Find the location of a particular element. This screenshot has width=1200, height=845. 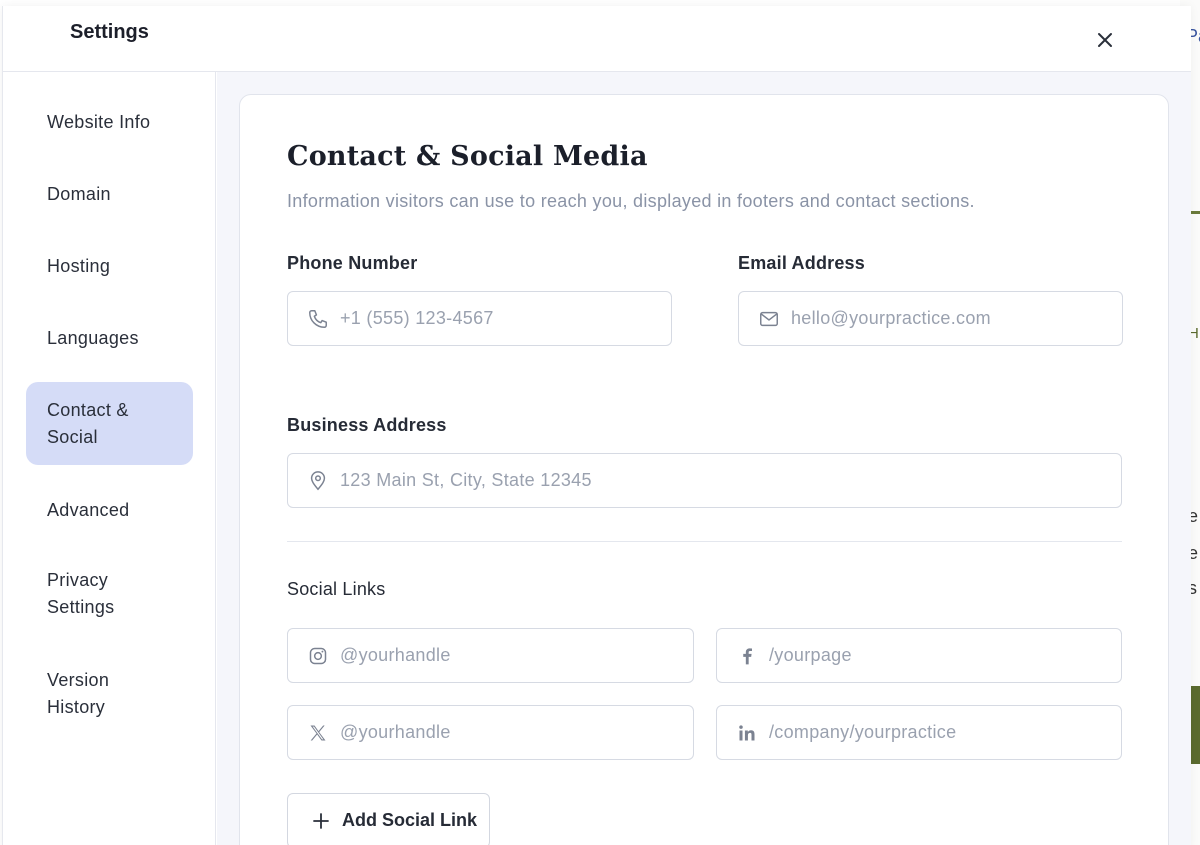

phone-input is located at coordinates (505, 318).